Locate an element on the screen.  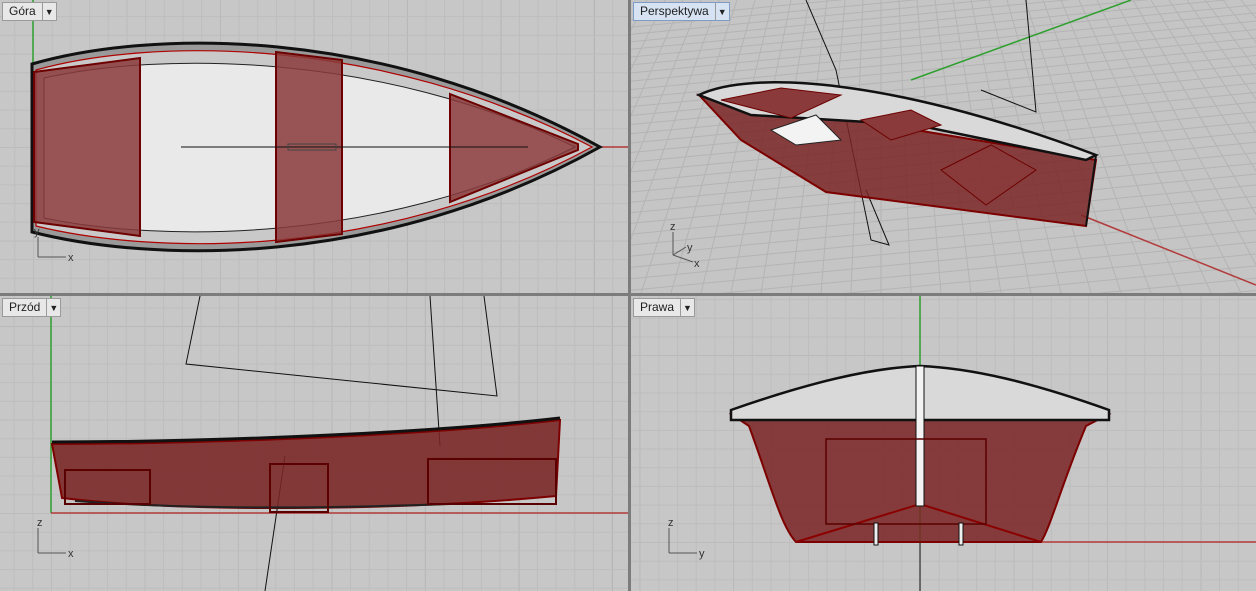
viewport-title-label: Prawa is located at coordinates (657, 307).